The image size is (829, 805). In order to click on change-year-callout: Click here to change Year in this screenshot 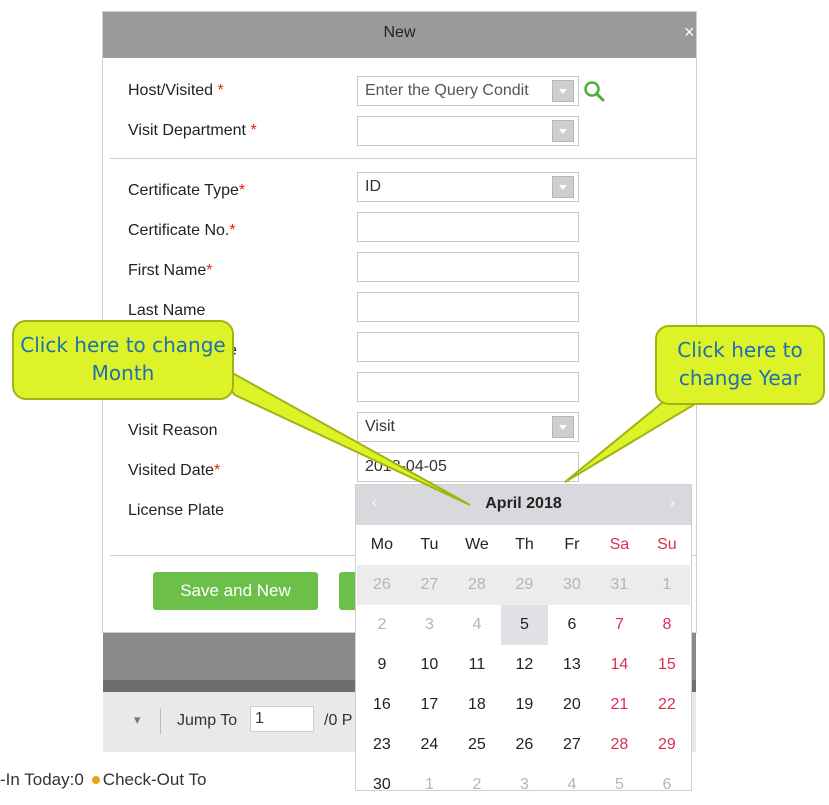, I will do `click(740, 365)`.